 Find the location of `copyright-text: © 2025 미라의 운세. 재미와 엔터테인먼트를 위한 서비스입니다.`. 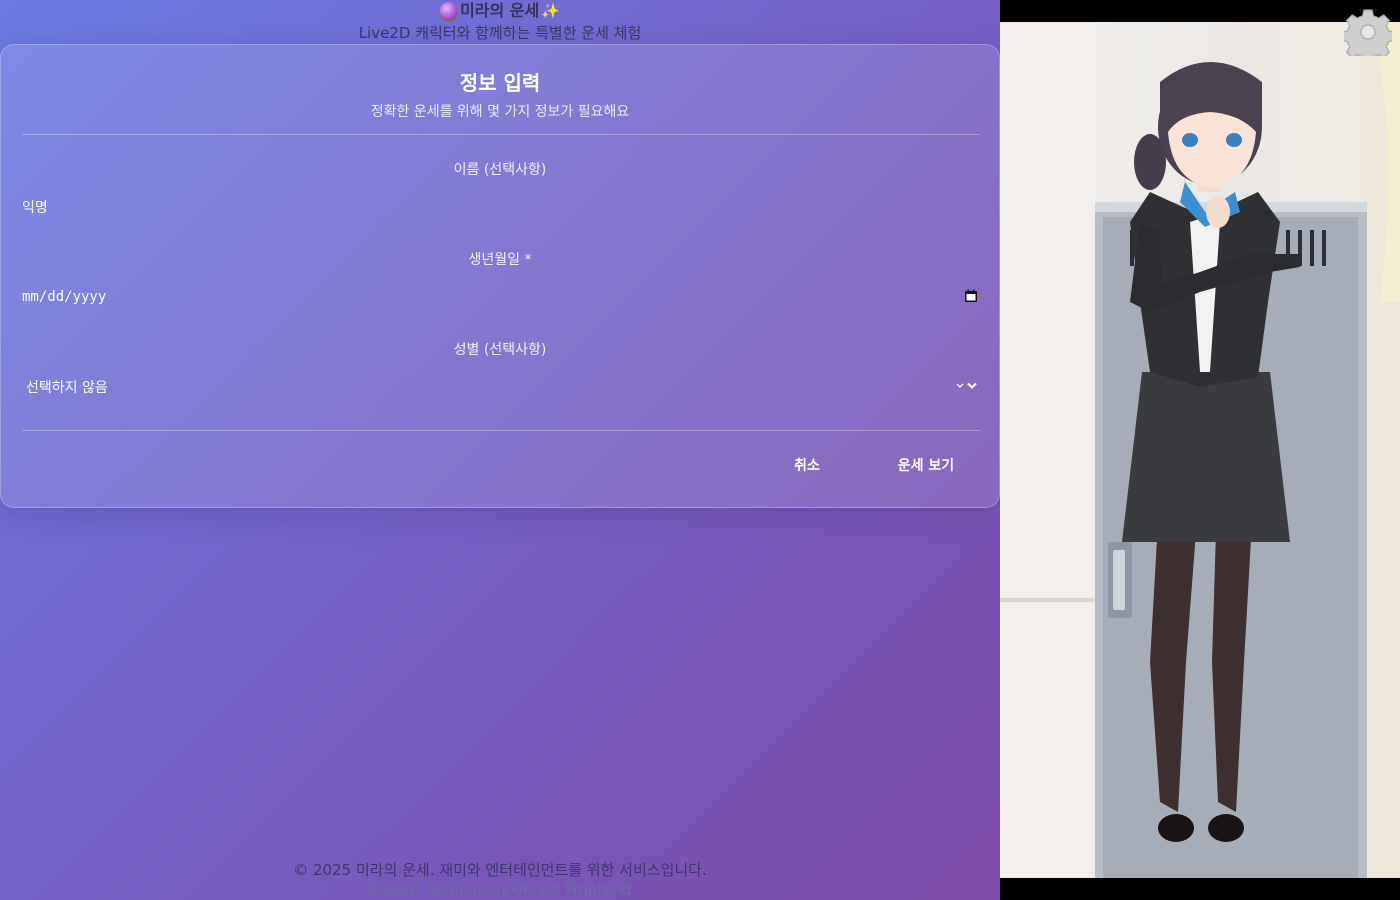

copyright-text: © 2025 미라의 운세. 재미와 엔터테인먼트를 위한 서비스입니다. is located at coordinates (500, 870).